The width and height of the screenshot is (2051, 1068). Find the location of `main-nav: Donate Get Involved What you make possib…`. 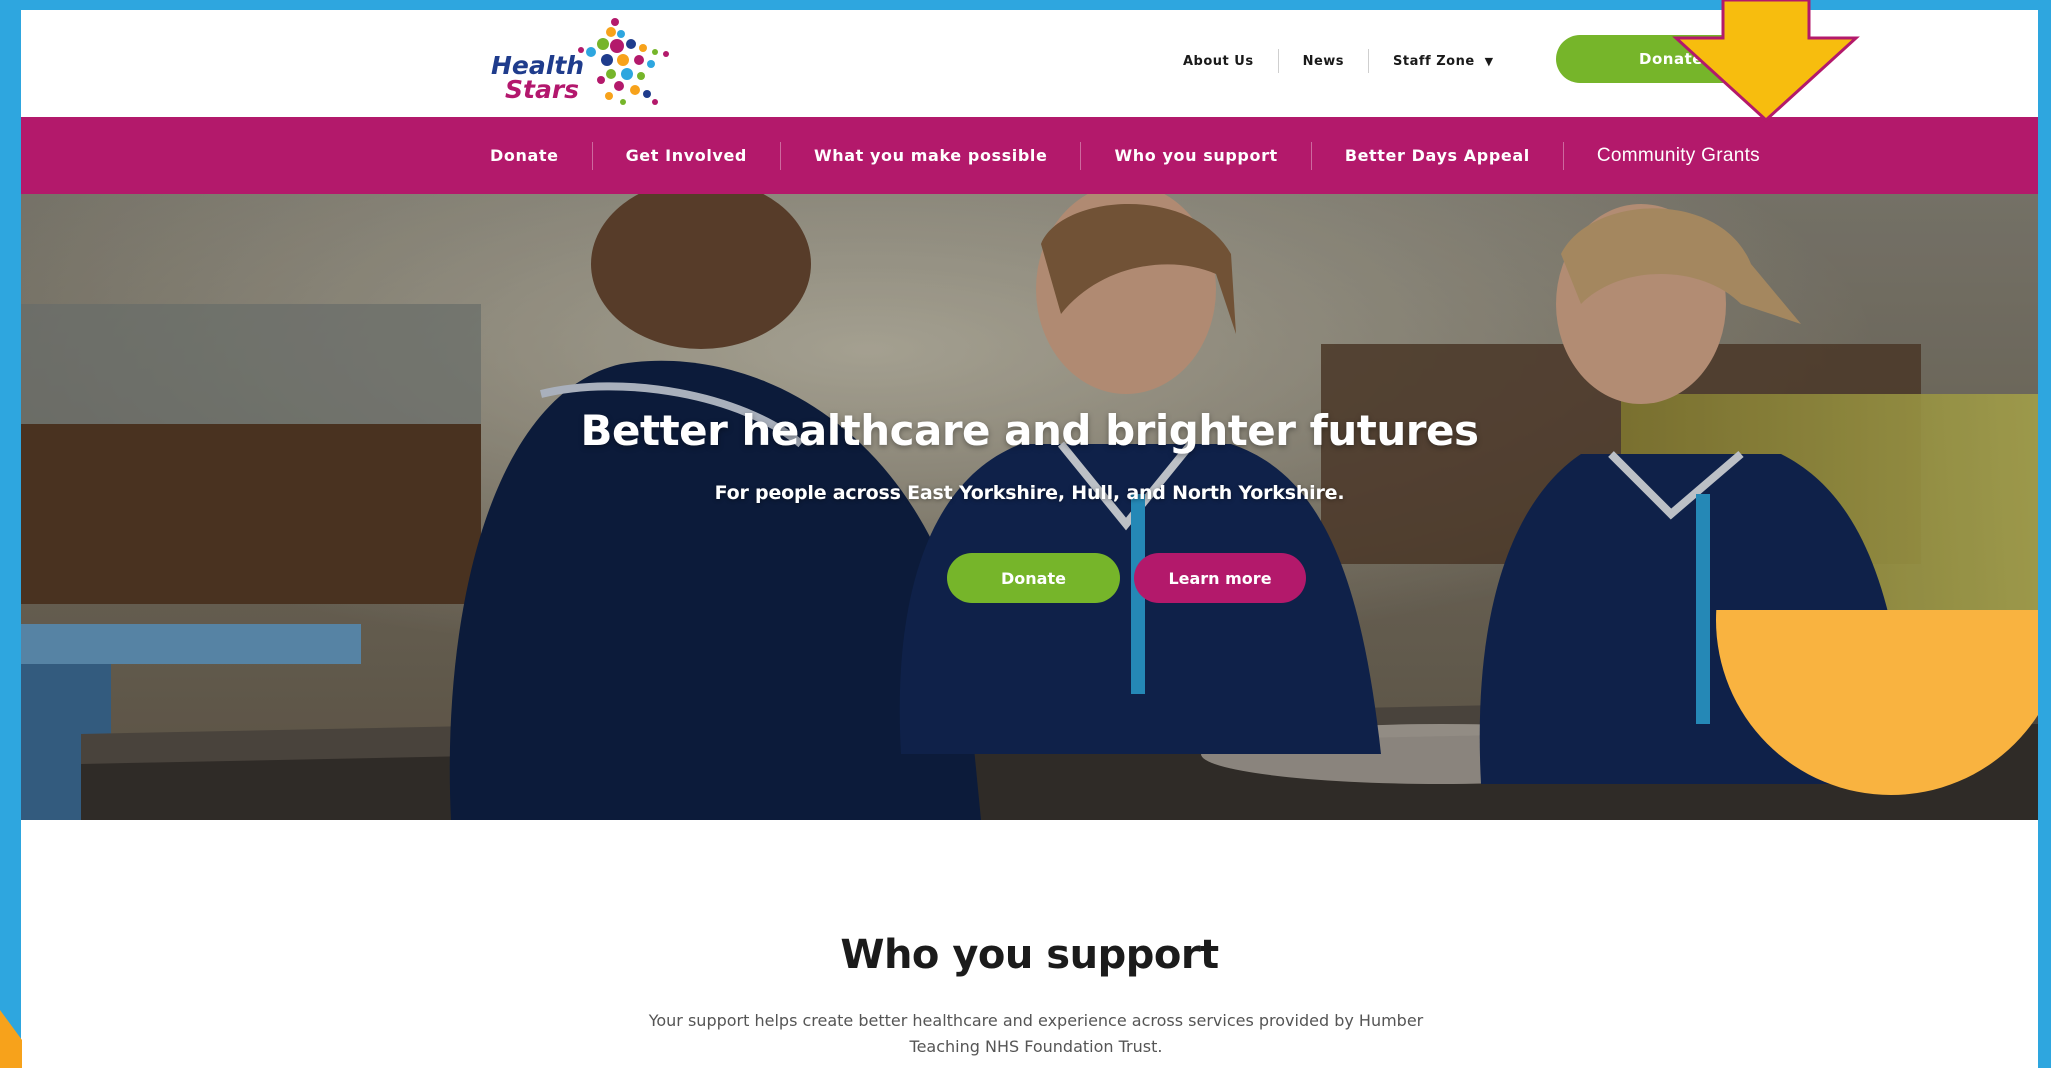

main-nav: Donate Get Involved What you make possib… is located at coordinates (1029, 155).